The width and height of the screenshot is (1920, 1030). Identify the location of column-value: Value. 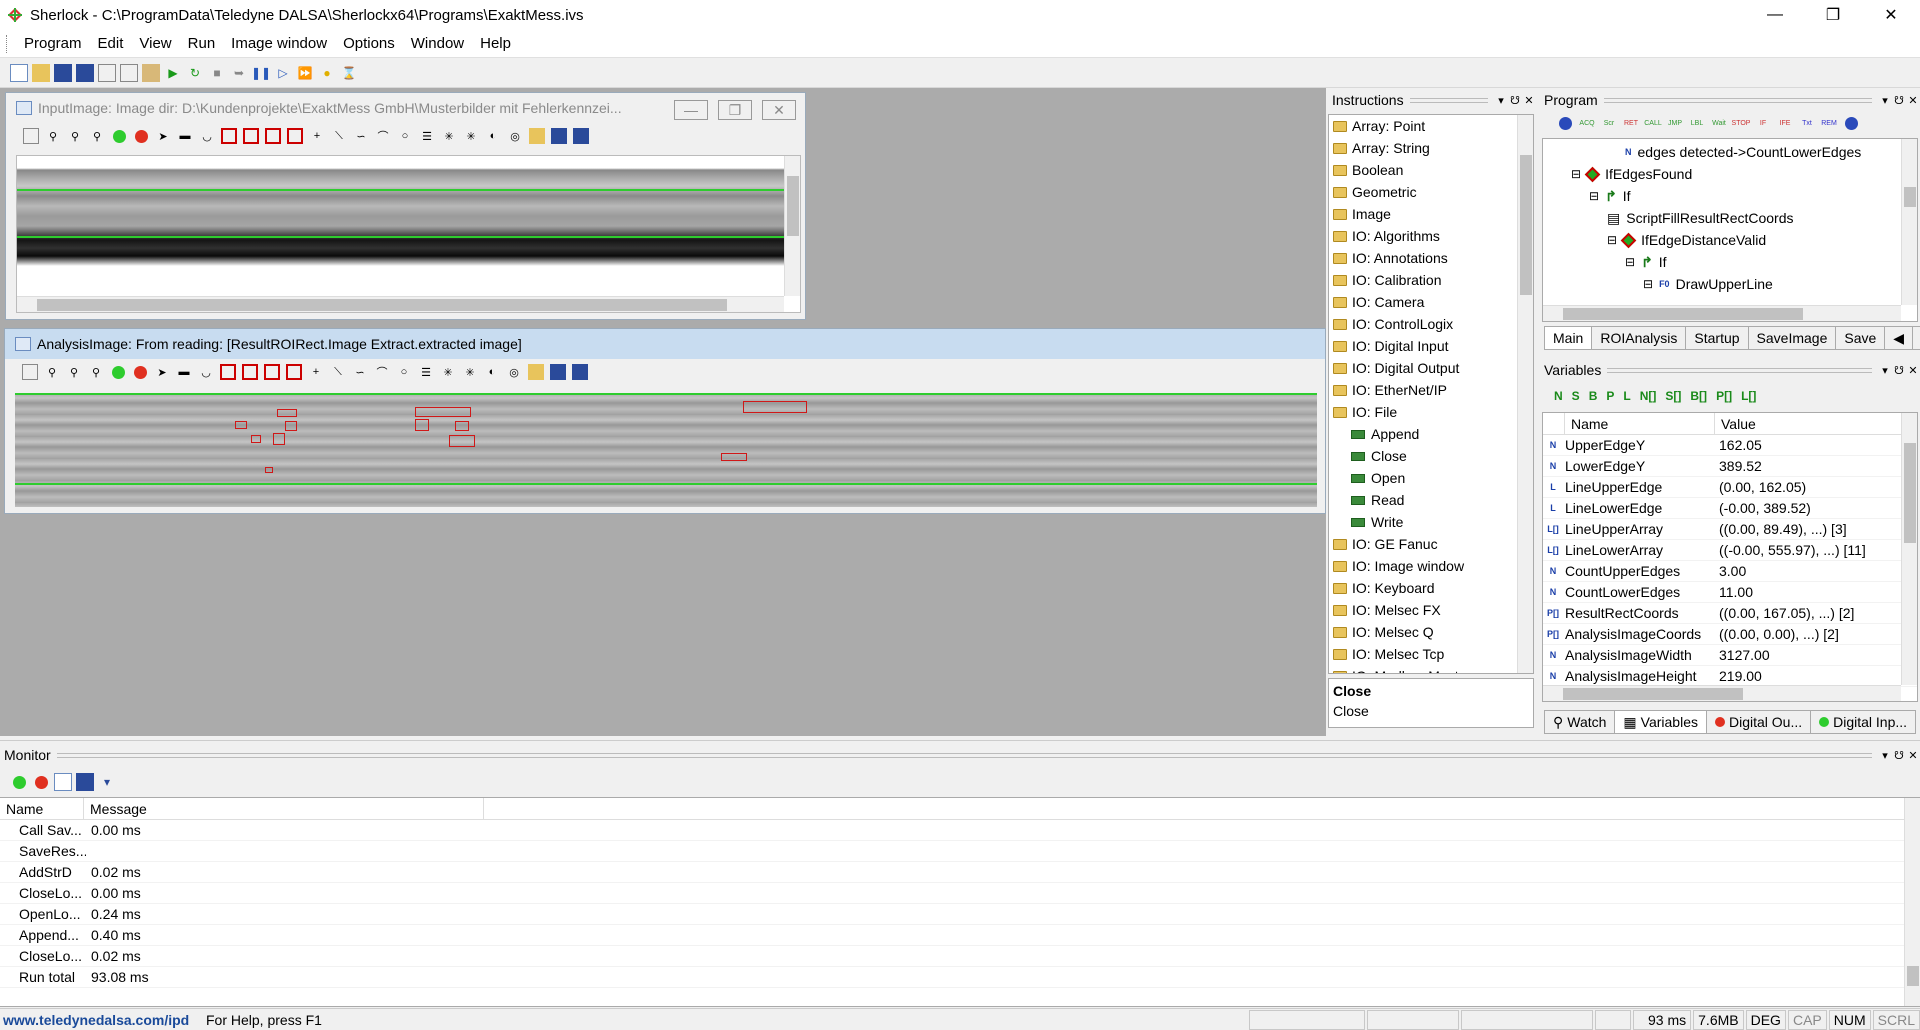
(1816, 423).